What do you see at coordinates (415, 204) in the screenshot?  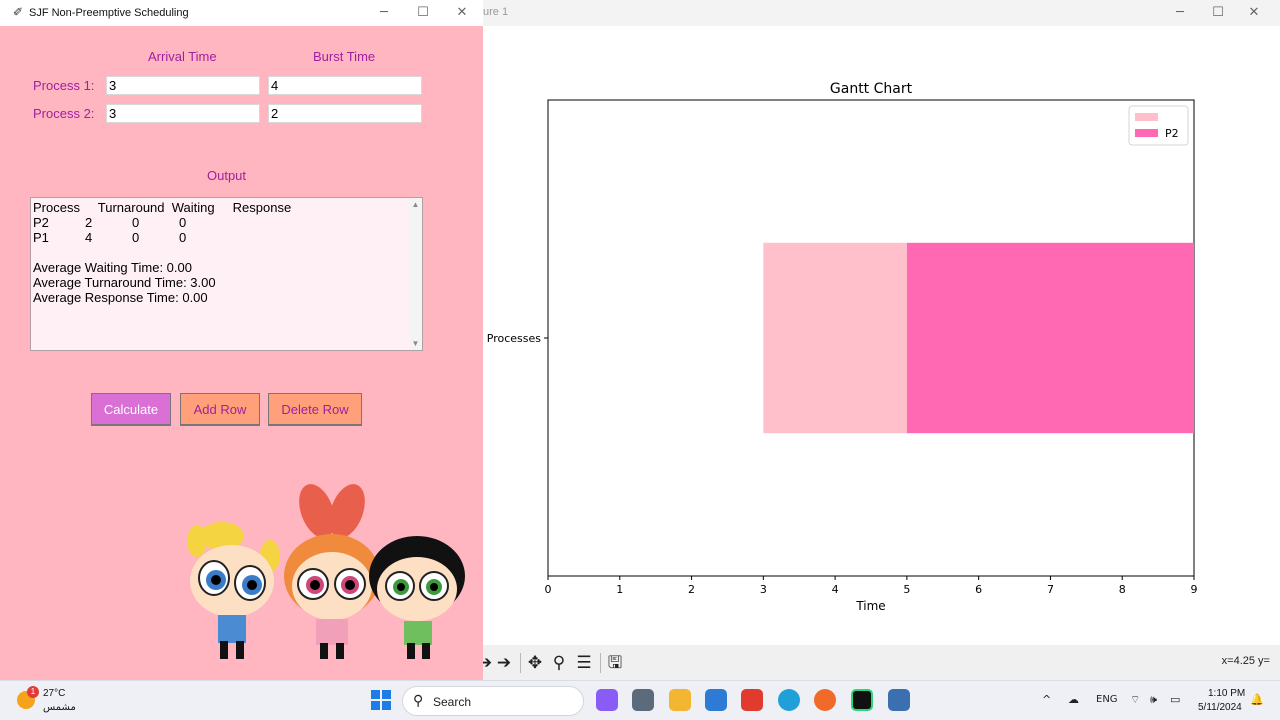 I see `scroll-up-icon: ▲` at bounding box center [415, 204].